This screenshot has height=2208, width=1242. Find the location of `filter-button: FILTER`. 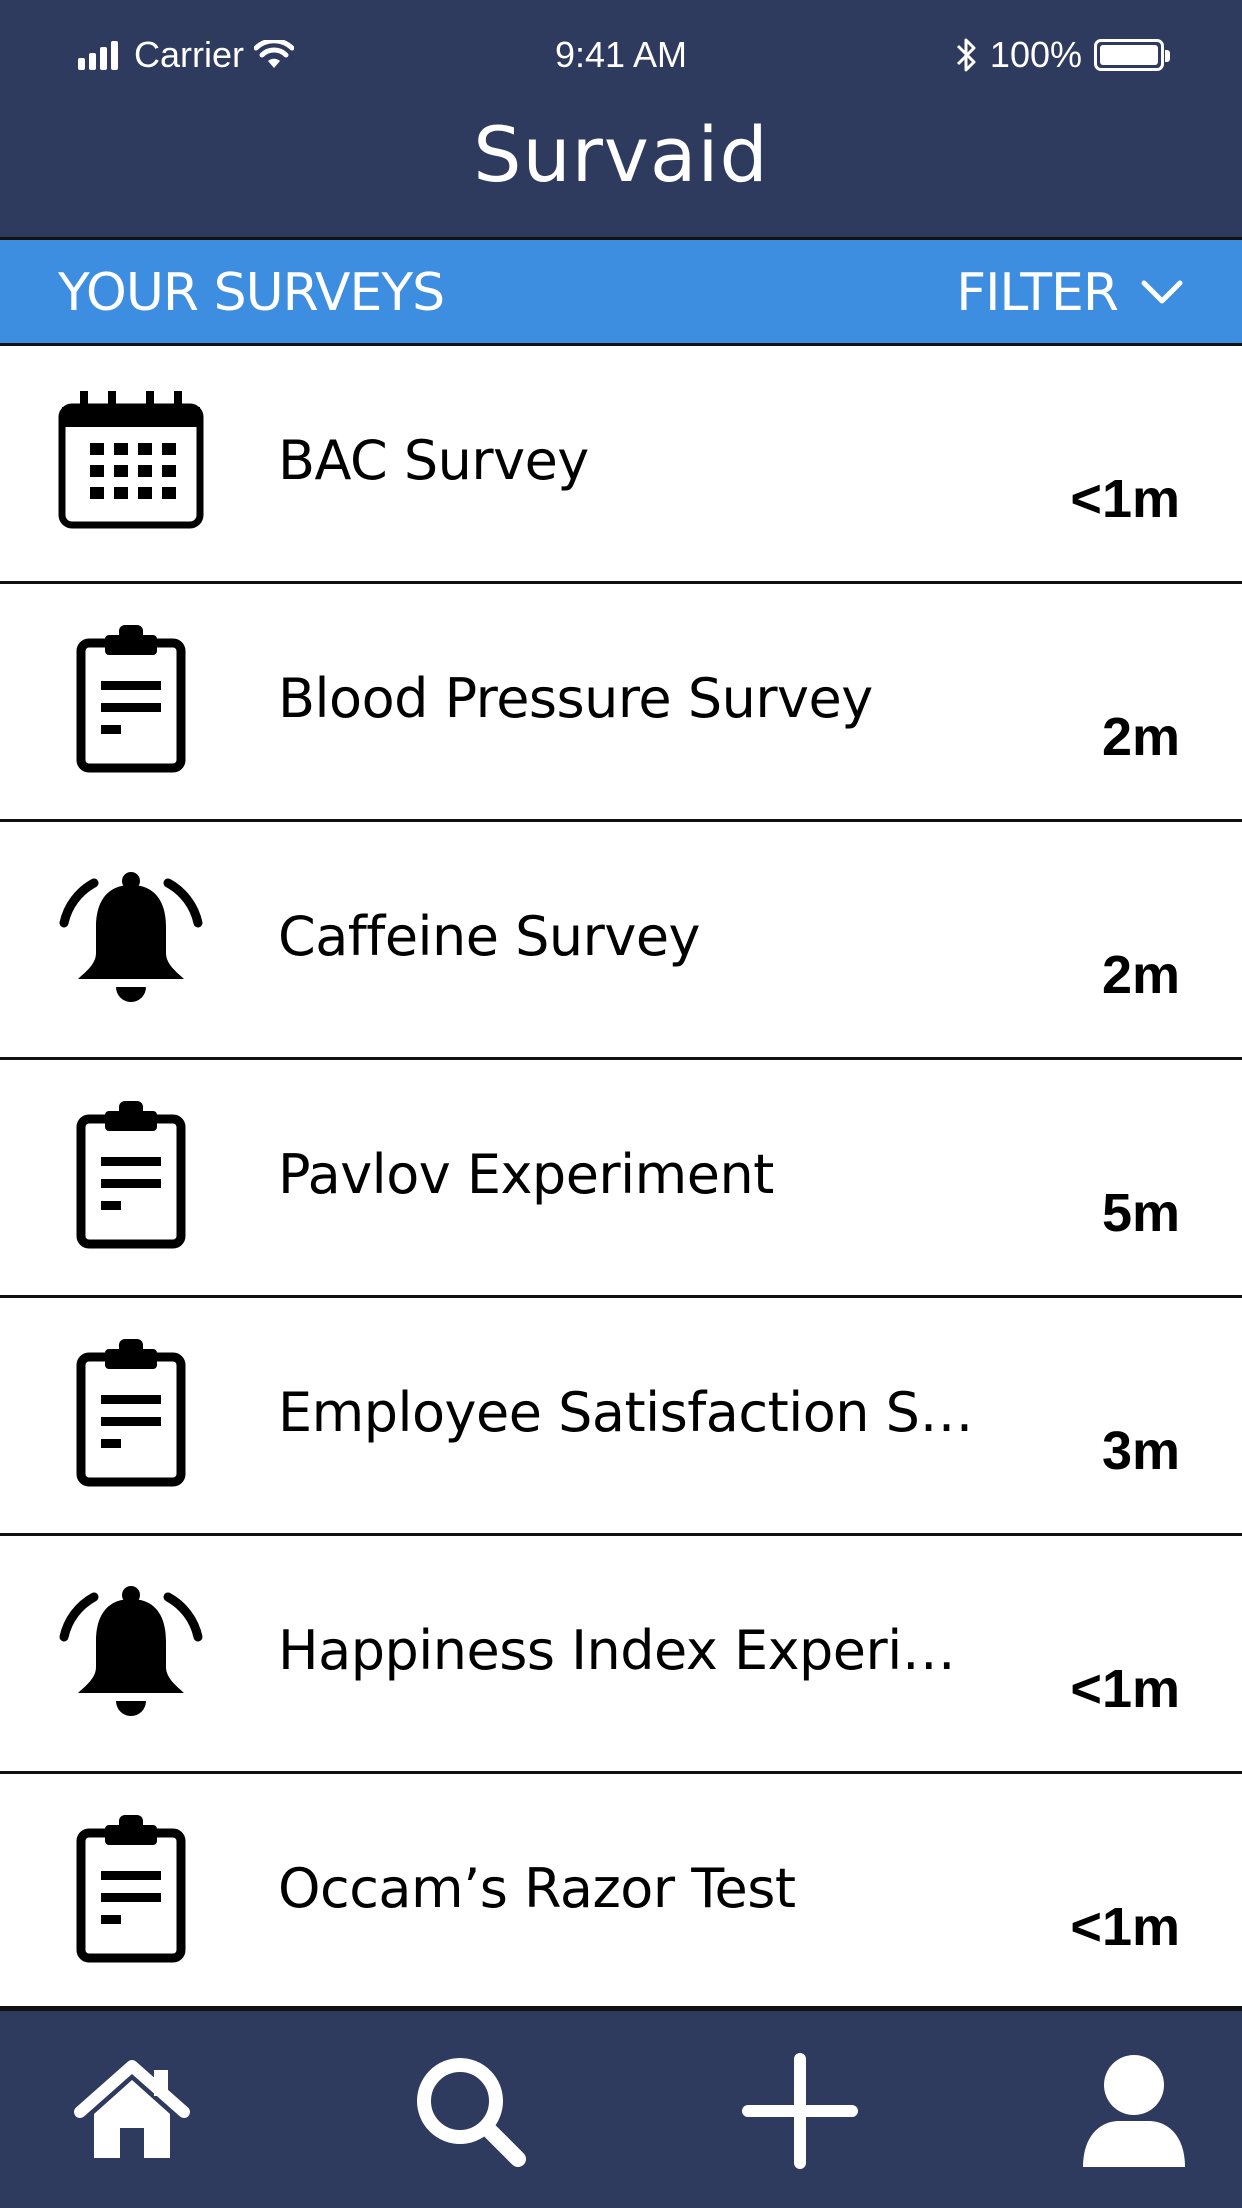

filter-button: FILTER is located at coordinates (1070, 293).